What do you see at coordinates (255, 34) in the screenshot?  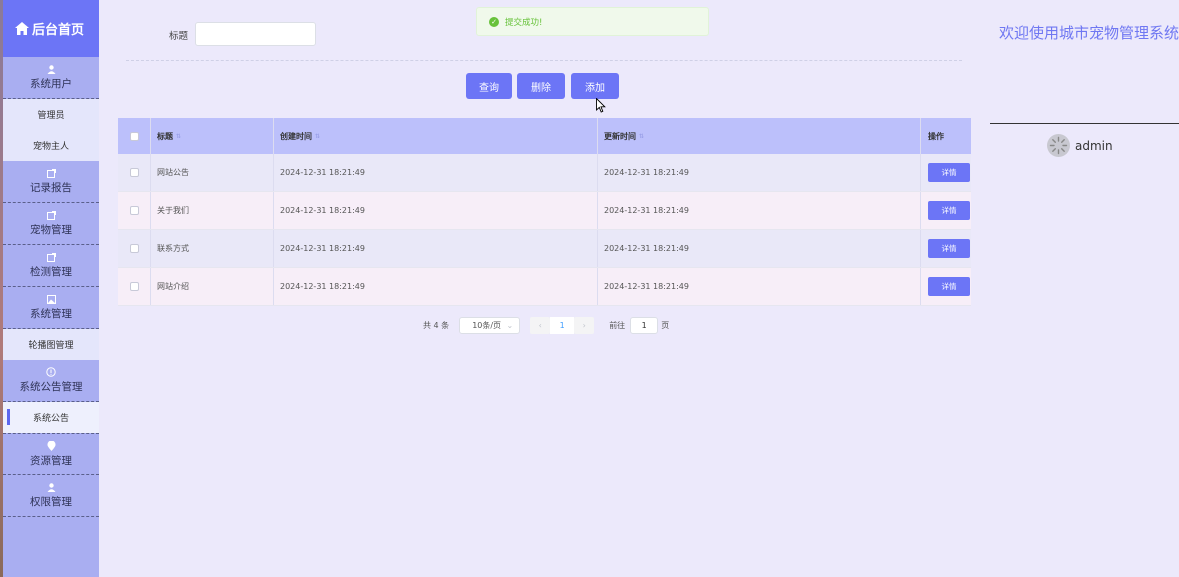 I see `title-search-input` at bounding box center [255, 34].